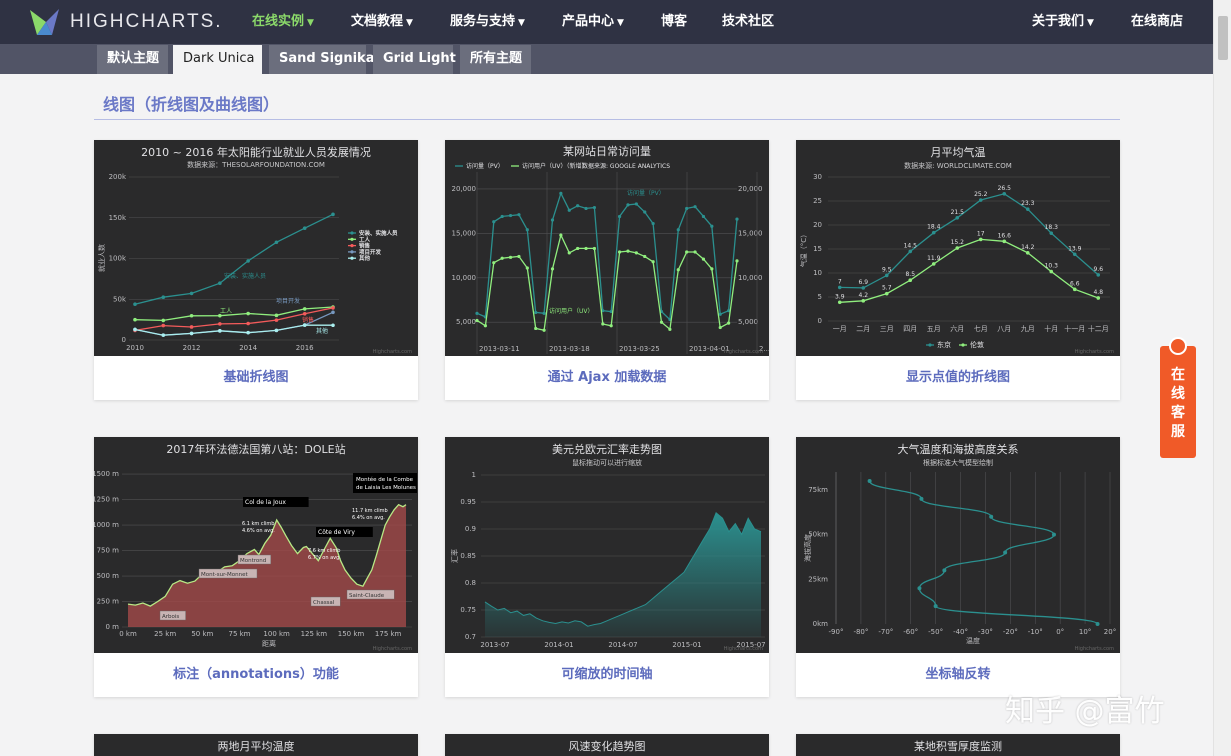  Describe the element at coordinates (106, 500) in the screenshot. I see `y-tick-label: 1250 m` at that location.